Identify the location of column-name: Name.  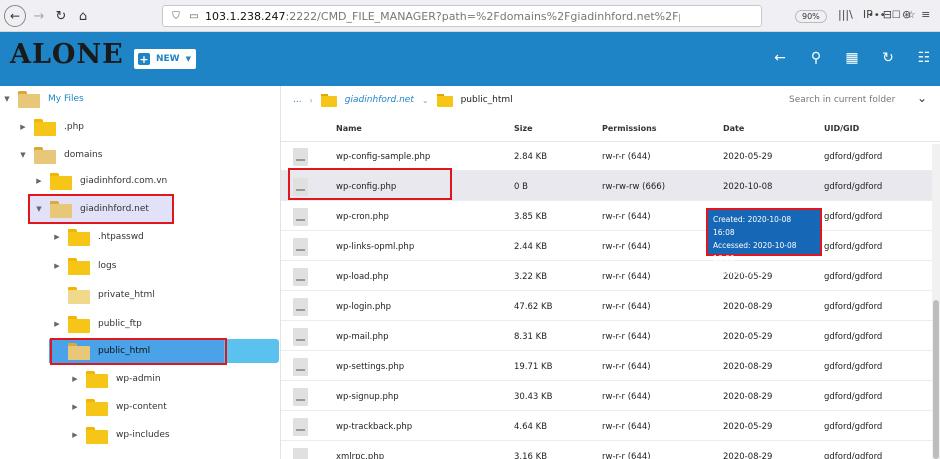
(349, 128).